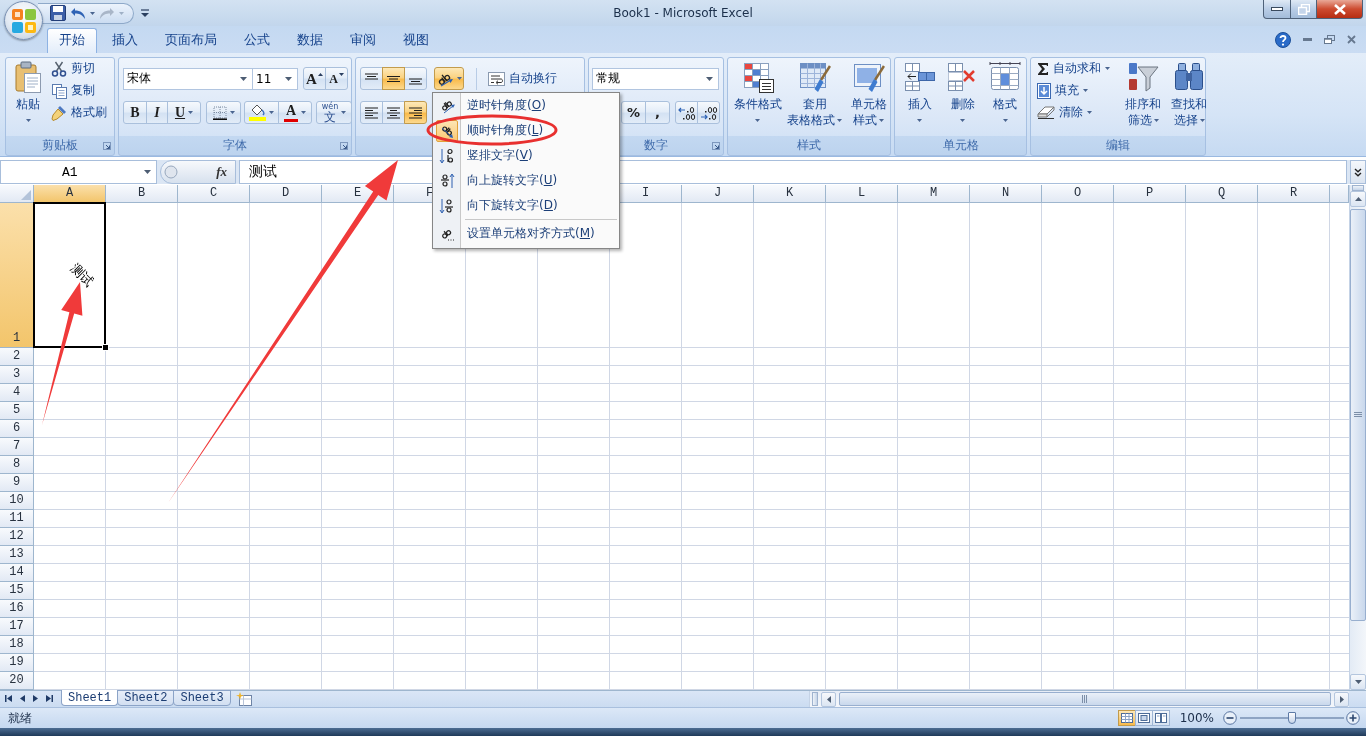 The height and width of the screenshot is (736, 1366). What do you see at coordinates (449, 78) in the screenshot?
I see `orientation-button` at bounding box center [449, 78].